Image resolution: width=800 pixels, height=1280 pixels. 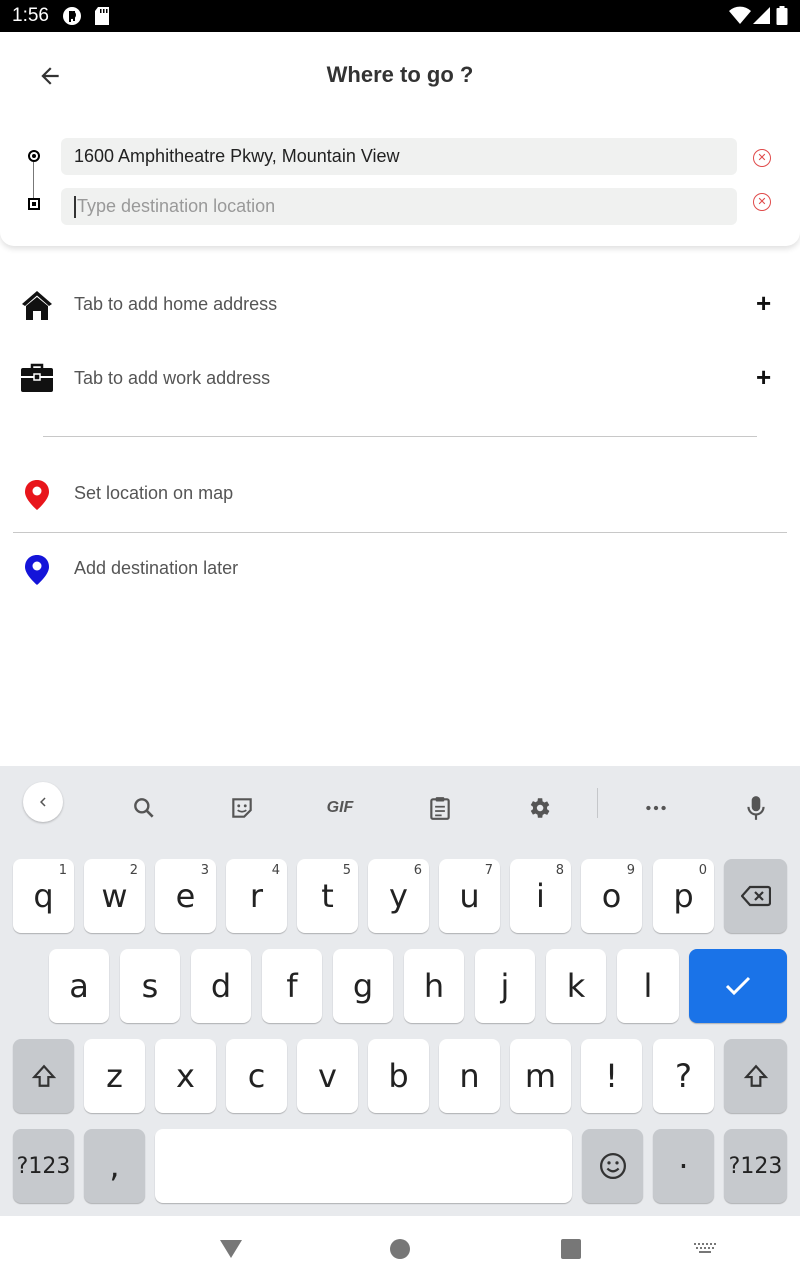 I want to click on key-x: x, so click(x=185, y=1076).